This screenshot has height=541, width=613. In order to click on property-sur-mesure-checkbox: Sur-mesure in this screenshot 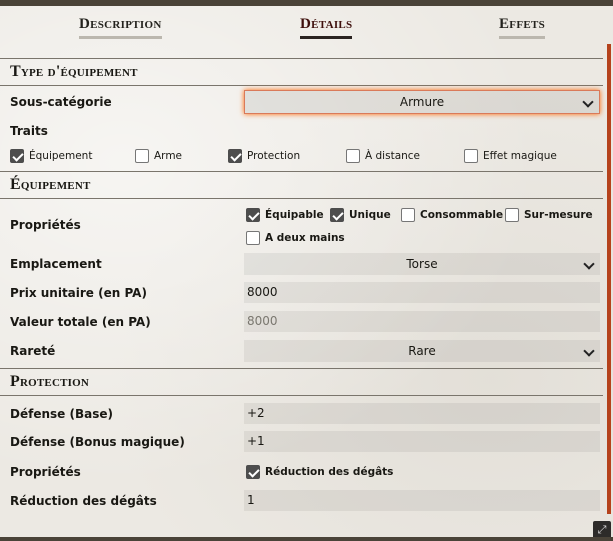, I will do `click(549, 215)`.